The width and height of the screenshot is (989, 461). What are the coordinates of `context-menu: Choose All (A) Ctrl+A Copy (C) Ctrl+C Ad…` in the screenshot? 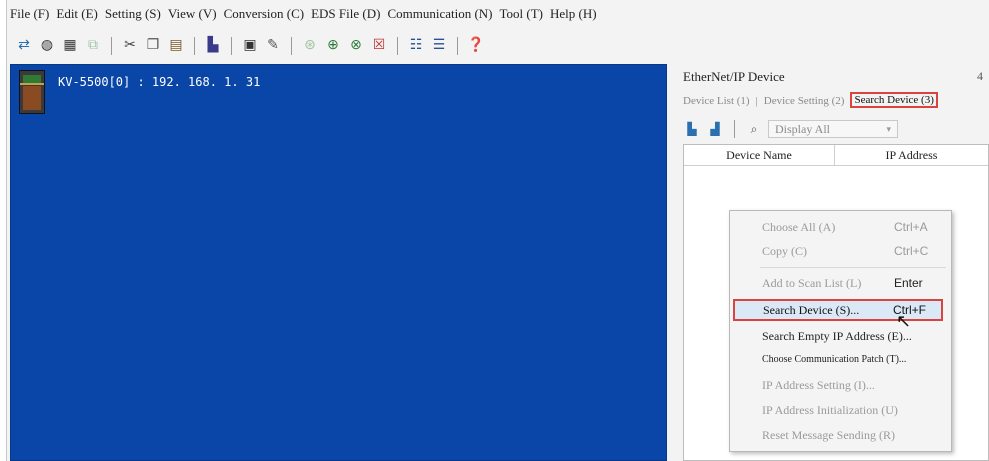 It's located at (840, 331).